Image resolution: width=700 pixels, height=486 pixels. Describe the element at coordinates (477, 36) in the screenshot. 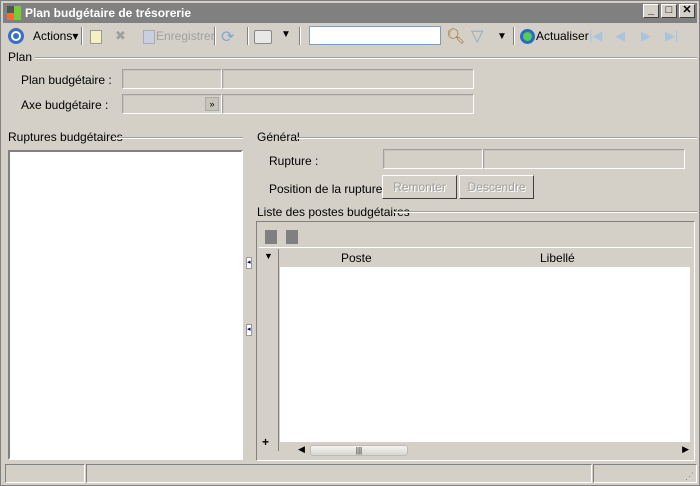

I see `filter-icon: ▽` at that location.